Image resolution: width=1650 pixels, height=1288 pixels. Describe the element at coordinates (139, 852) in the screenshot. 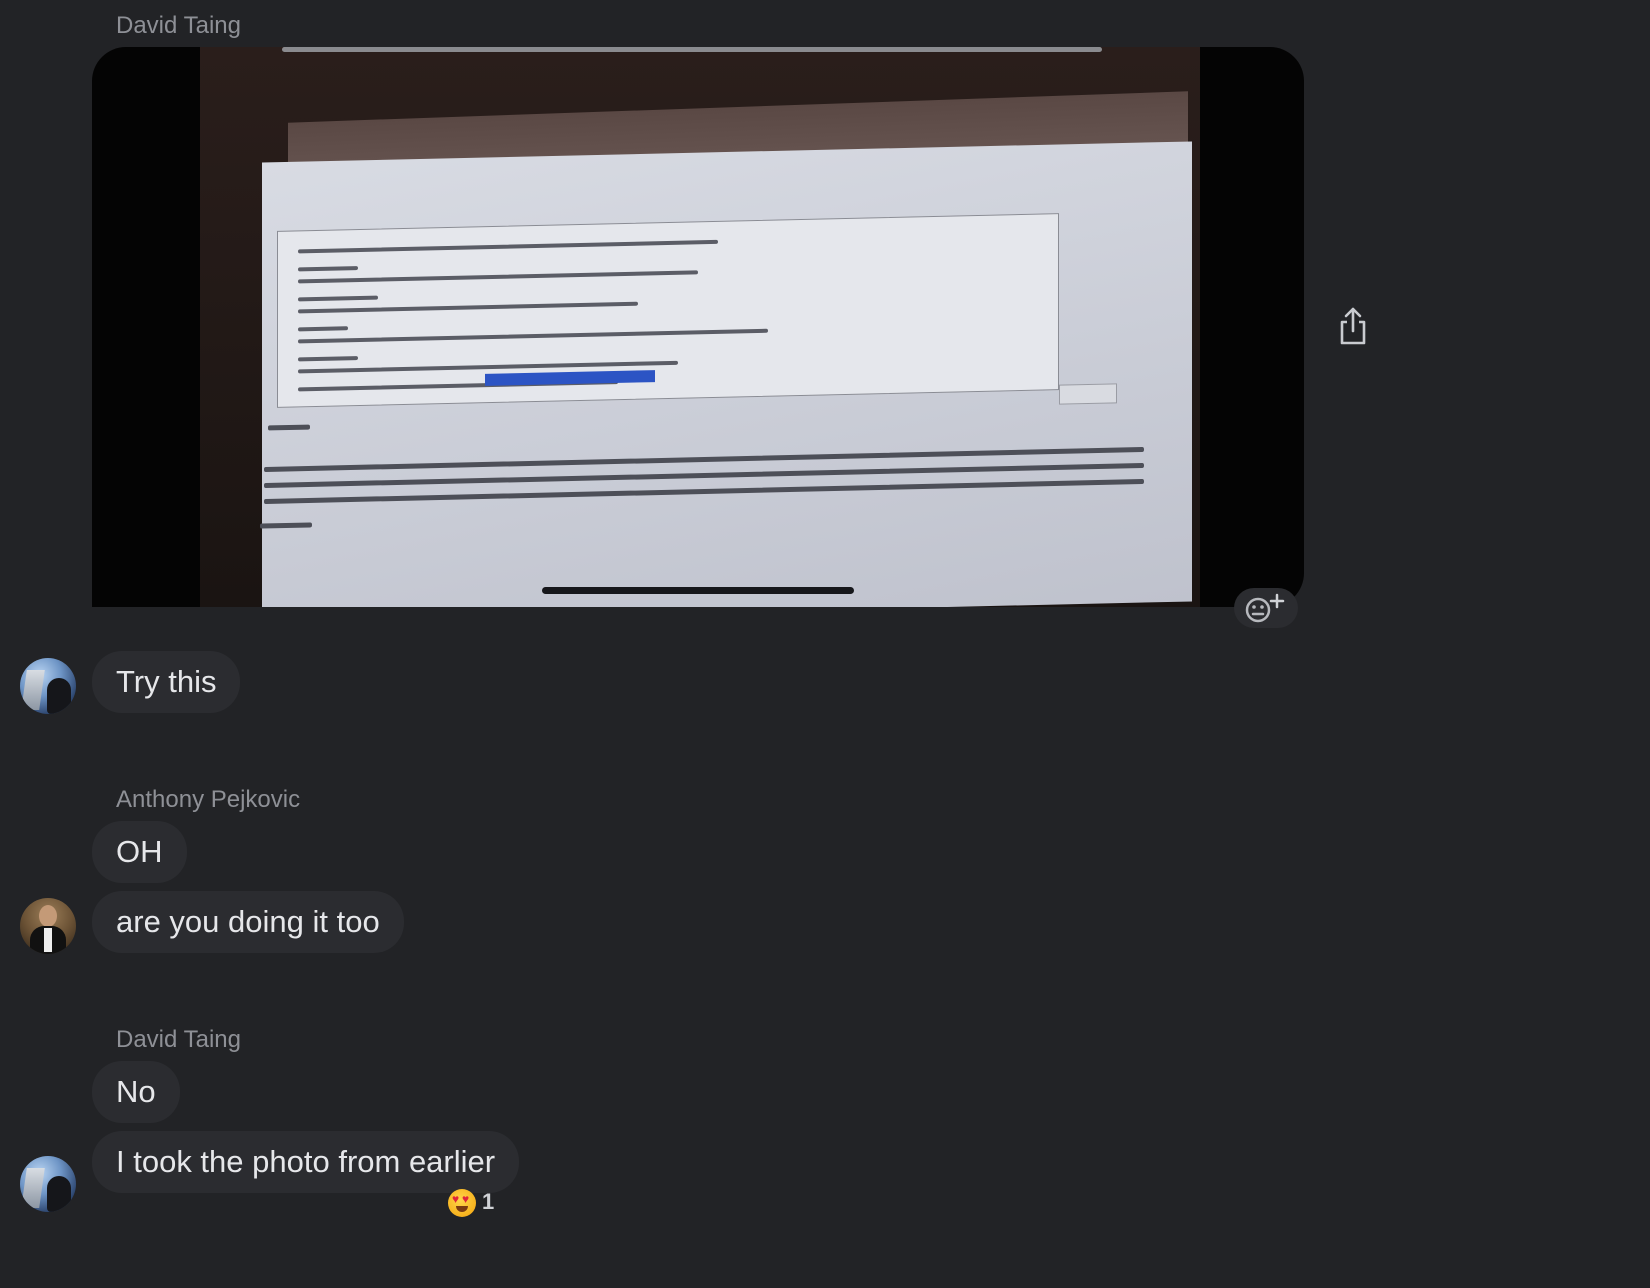

I see `message-bubble: OH` at that location.